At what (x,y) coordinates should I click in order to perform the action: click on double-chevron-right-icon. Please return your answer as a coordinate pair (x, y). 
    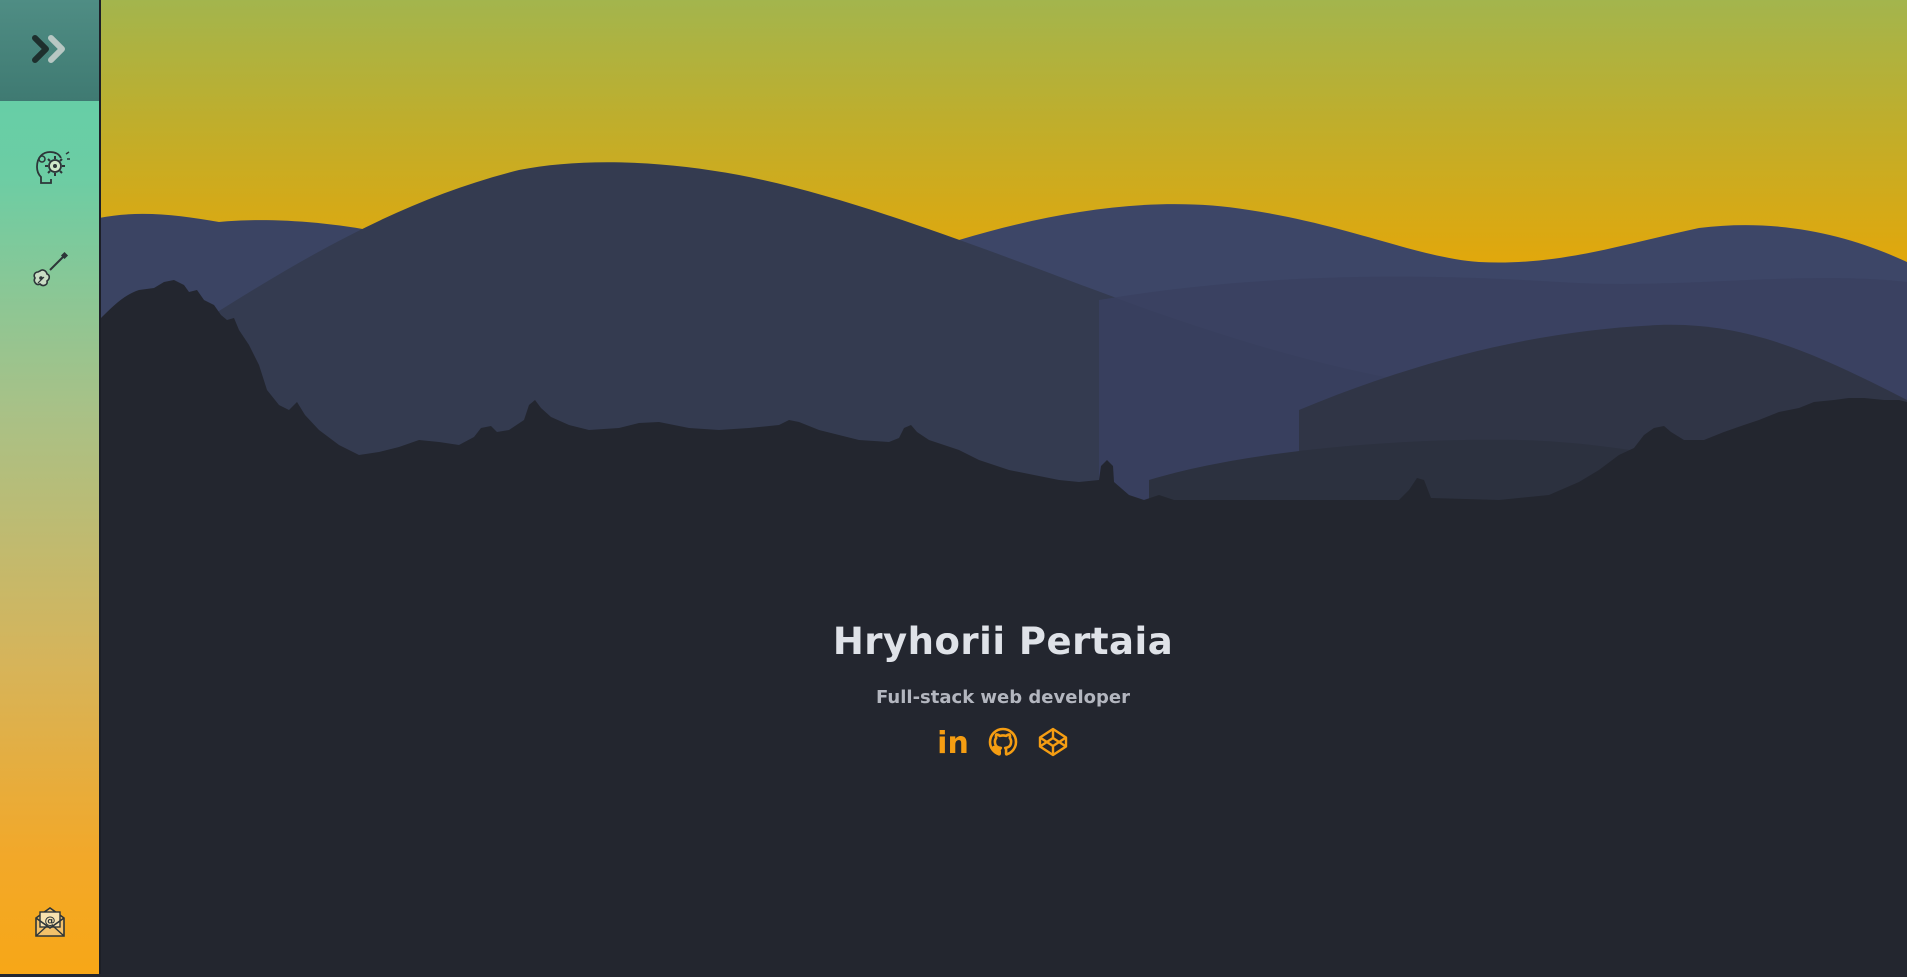
    Looking at the image, I should click on (50, 51).